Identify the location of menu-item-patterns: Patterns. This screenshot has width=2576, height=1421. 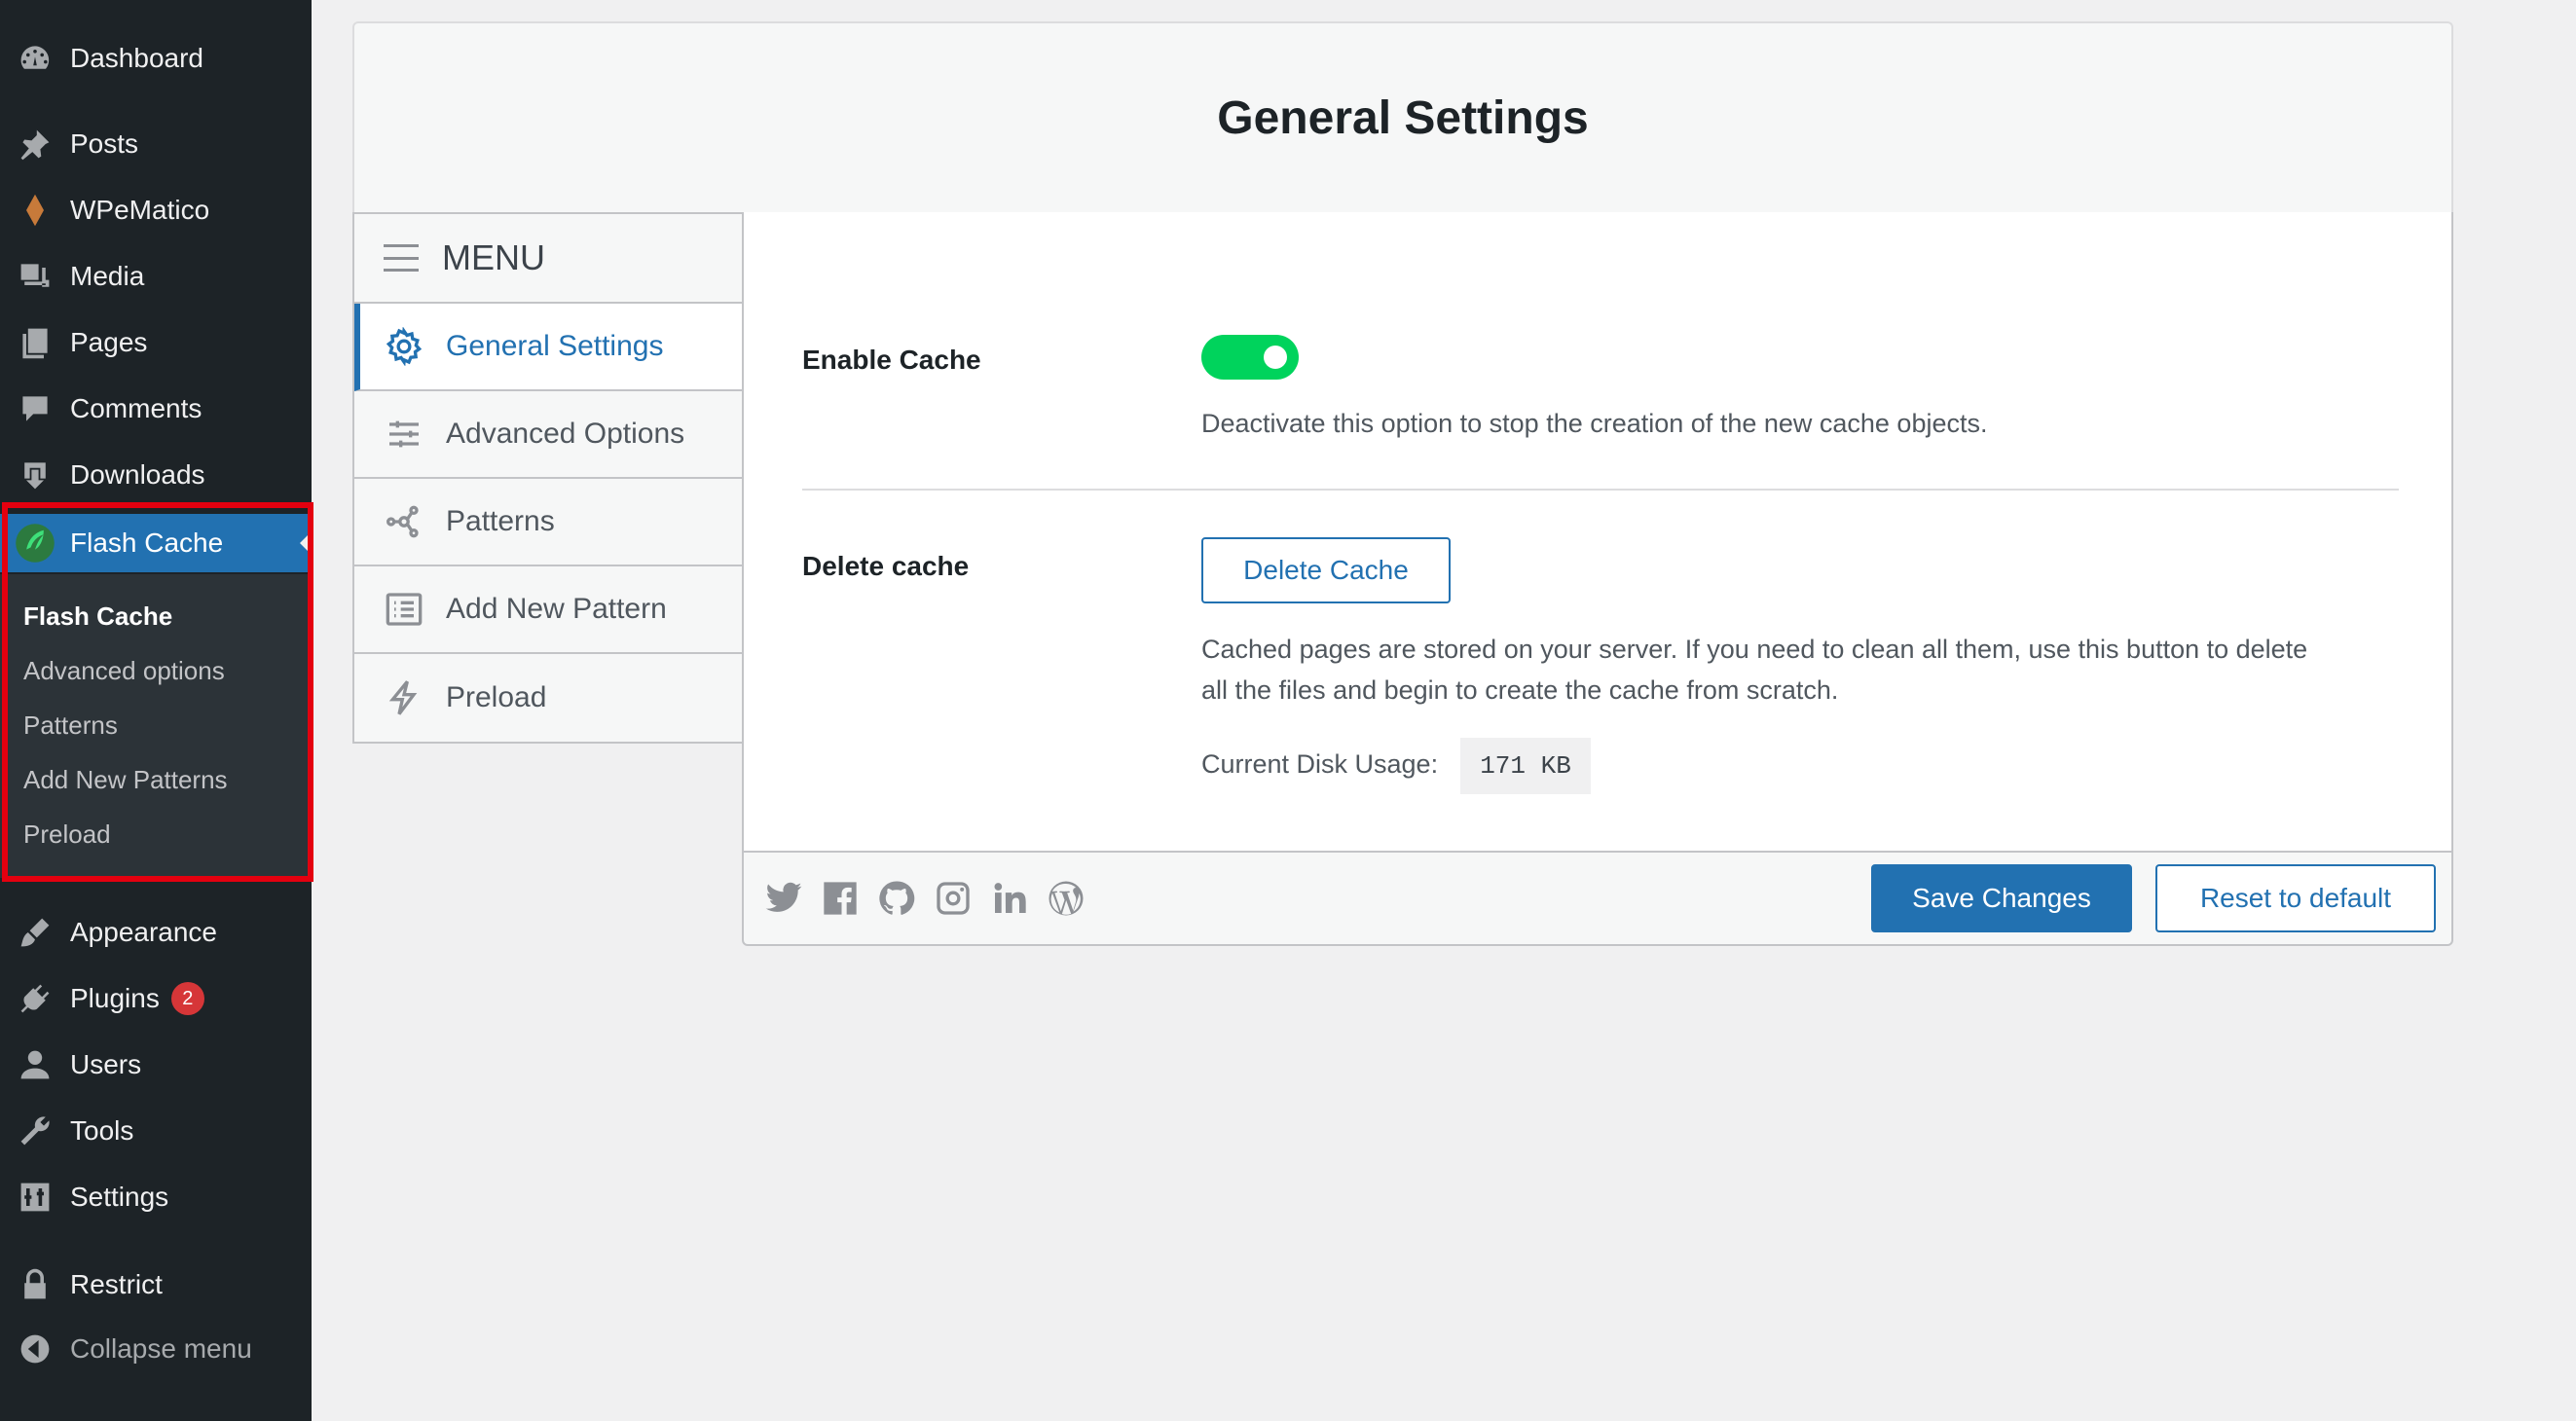
(549, 522).